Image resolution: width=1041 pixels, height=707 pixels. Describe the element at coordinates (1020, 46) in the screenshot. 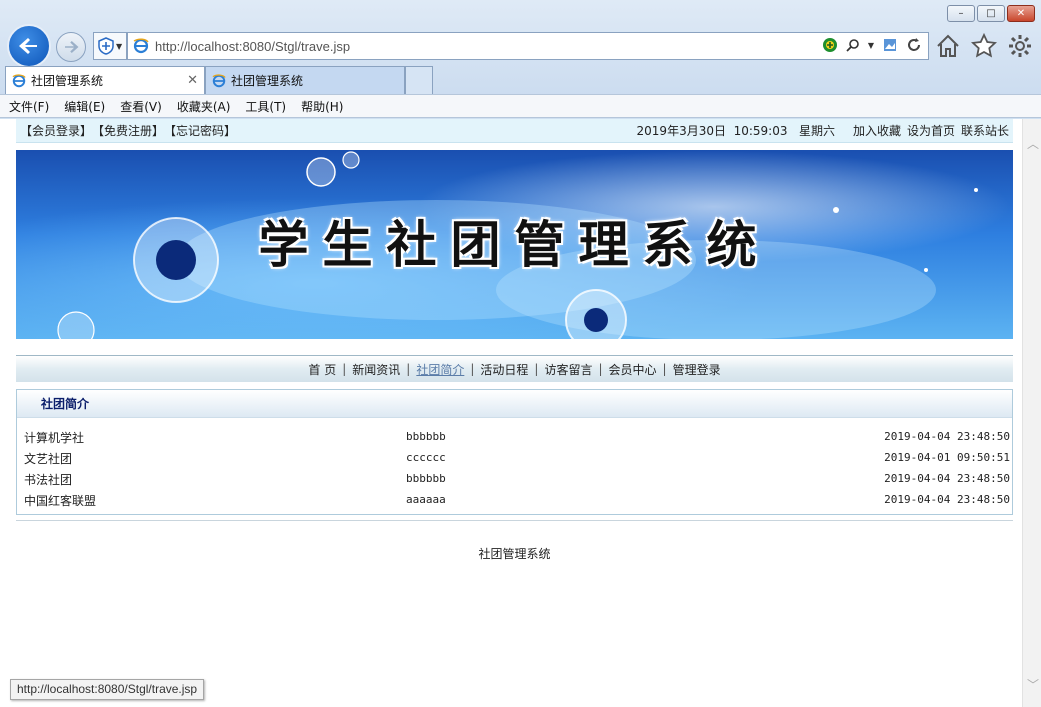

I see `settings-gear-icon` at that location.